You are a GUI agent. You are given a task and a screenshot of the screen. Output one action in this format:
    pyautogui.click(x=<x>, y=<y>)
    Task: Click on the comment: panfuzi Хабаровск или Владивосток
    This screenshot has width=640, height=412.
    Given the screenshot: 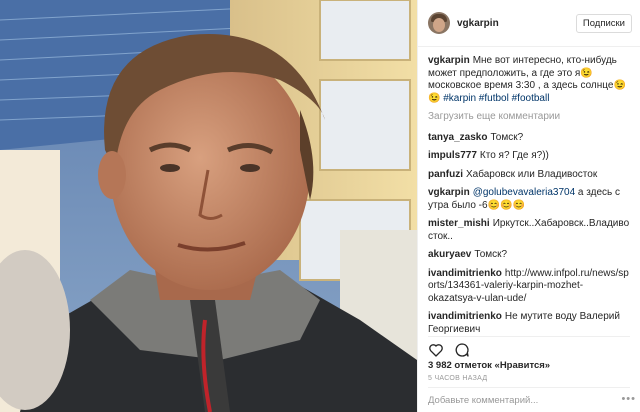 What is the action you would take?
    pyautogui.click(x=529, y=175)
    